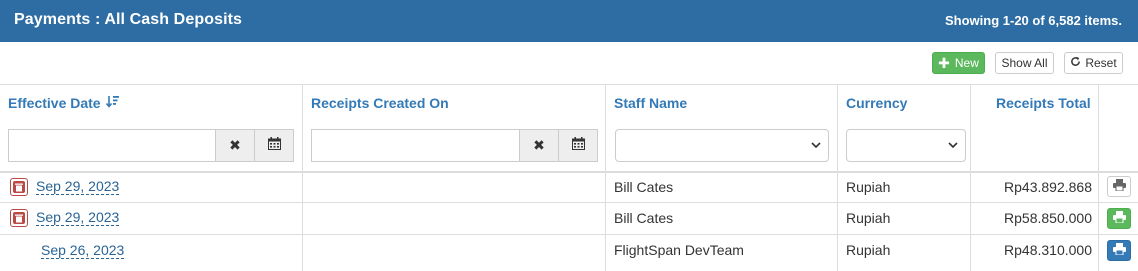 The image size is (1138, 271). What do you see at coordinates (569, 172) in the screenshot?
I see `header-divider` at bounding box center [569, 172].